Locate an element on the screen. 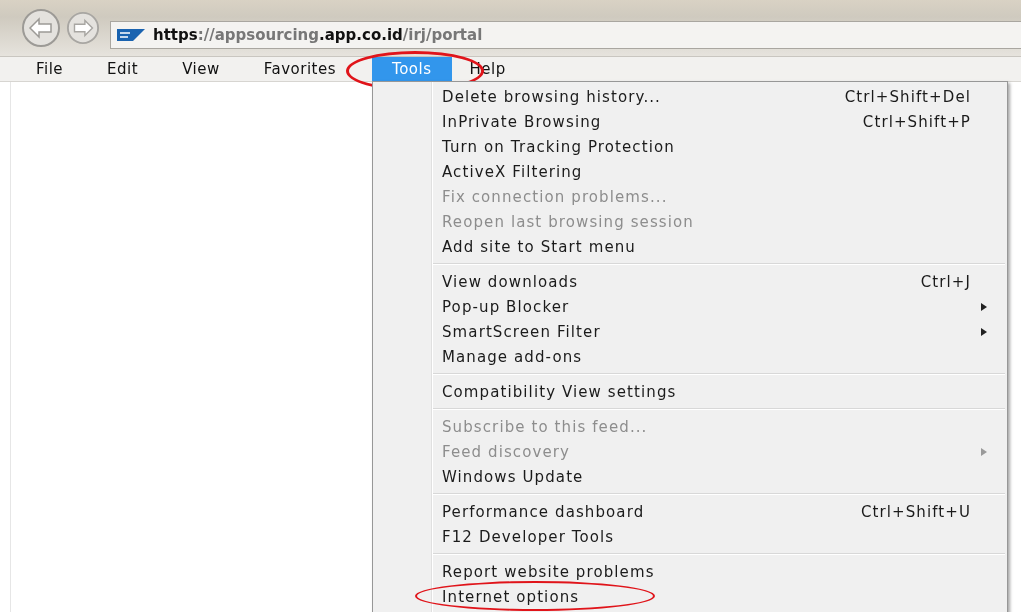 This screenshot has height=612, width=1021. menu-bar-item: Favorites is located at coordinates (300, 69).